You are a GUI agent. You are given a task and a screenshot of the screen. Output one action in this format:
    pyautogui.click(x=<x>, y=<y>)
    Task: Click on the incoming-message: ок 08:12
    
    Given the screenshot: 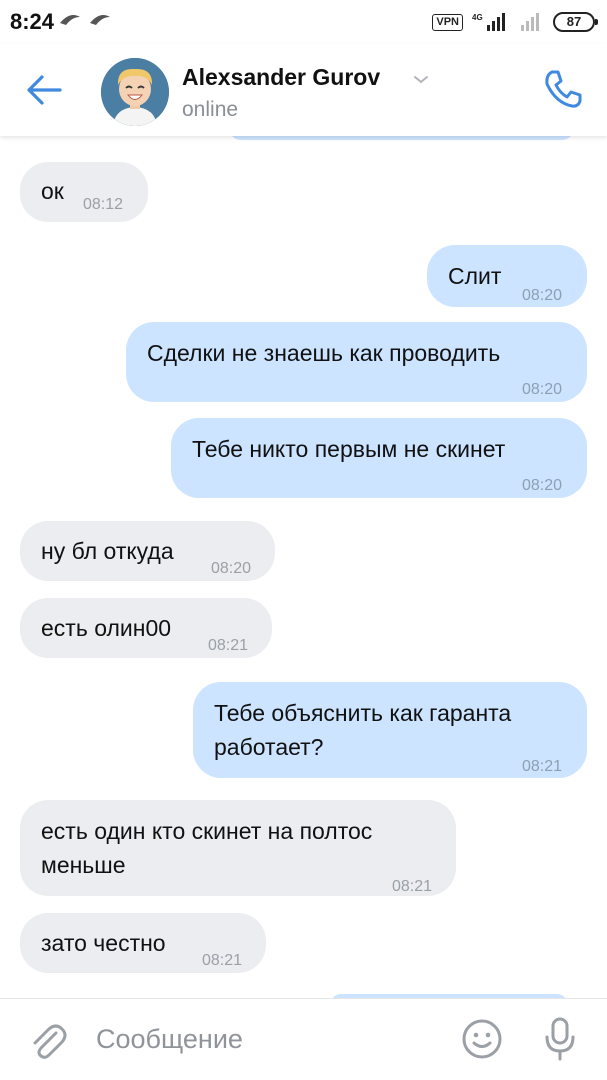 What is the action you would take?
    pyautogui.click(x=84, y=192)
    